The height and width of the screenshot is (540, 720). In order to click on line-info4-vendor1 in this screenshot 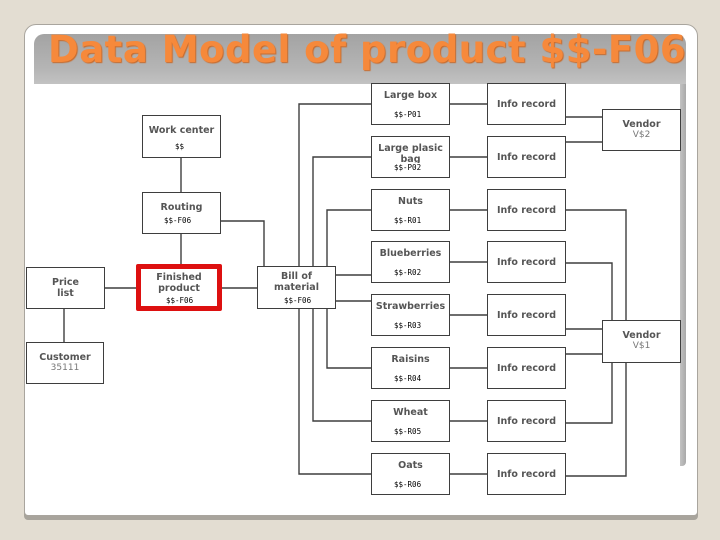, I will do `click(589, 291)`.